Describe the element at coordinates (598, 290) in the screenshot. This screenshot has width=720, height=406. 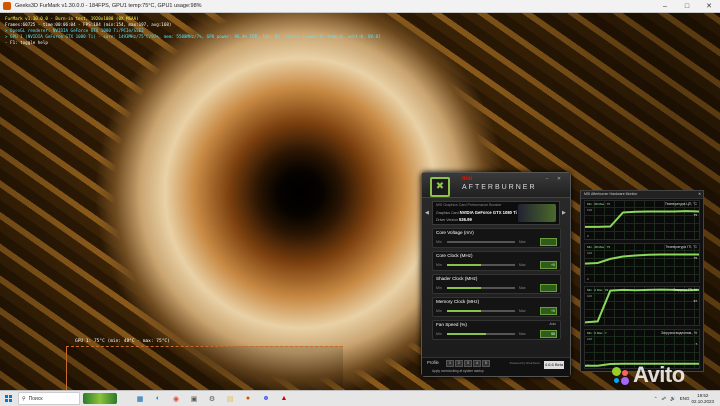
I see `graph-minmax: Min : 0 Max : 99` at that location.